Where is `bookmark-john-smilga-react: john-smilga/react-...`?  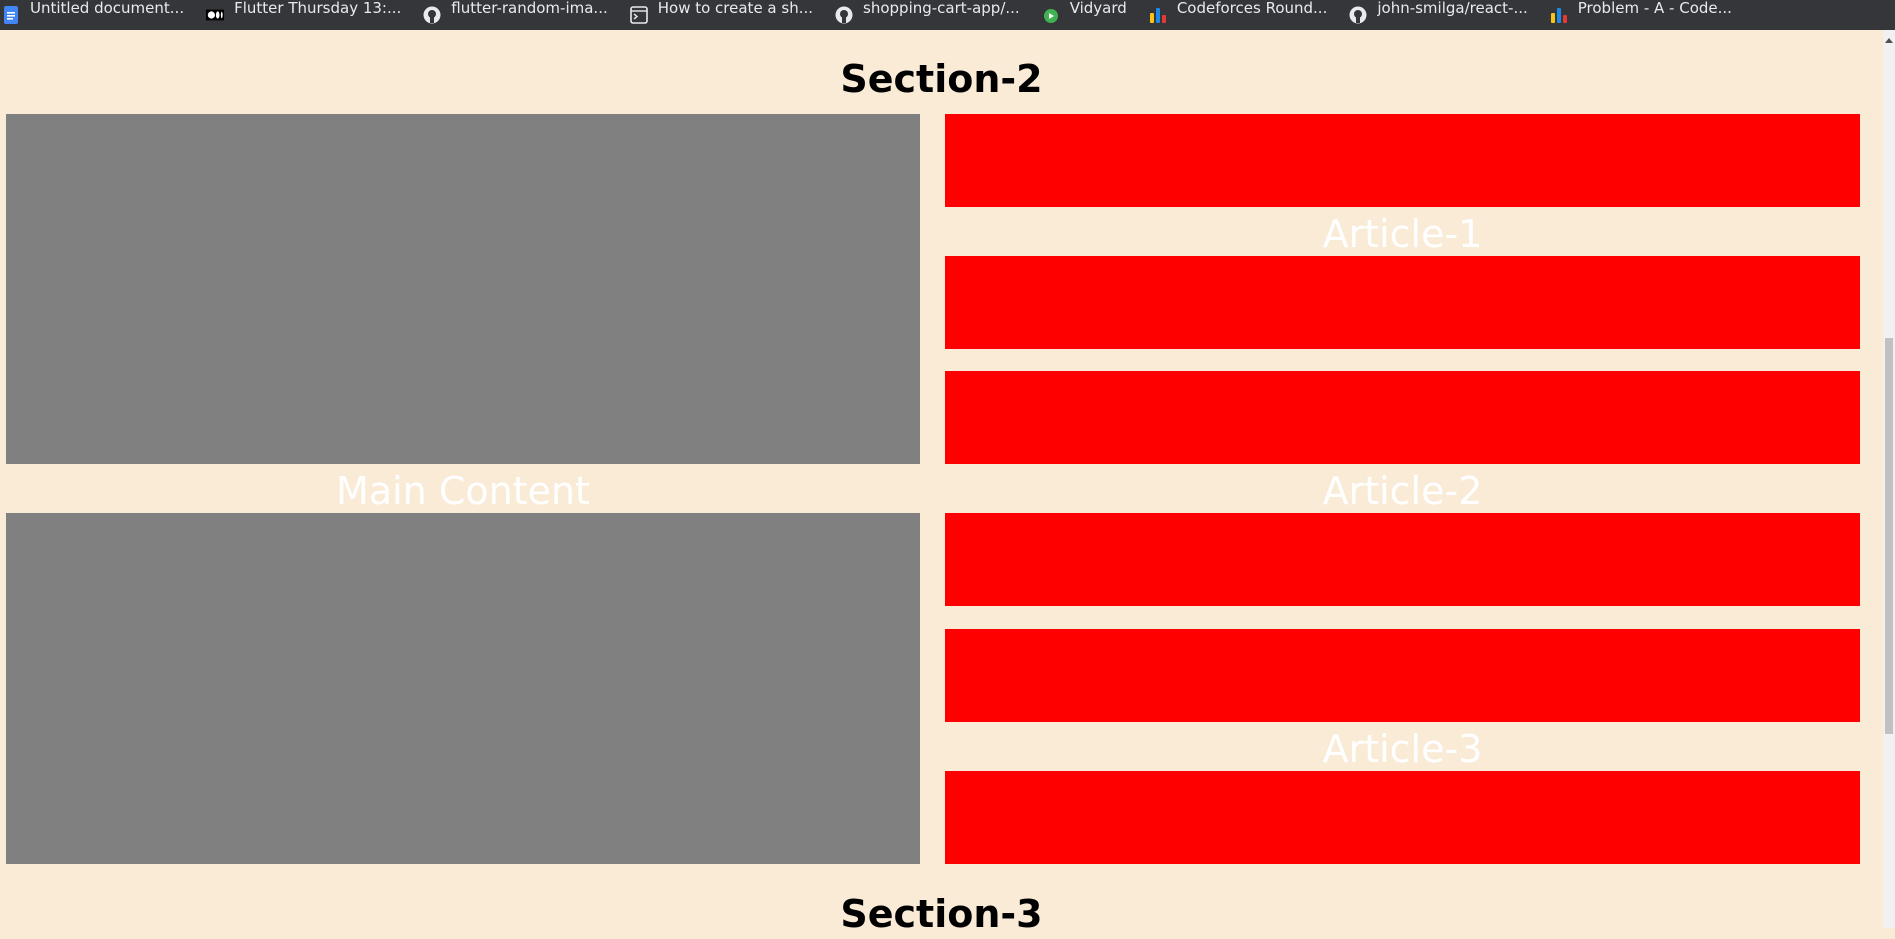
bookmark-john-smilga-react: john-smilga/react-... is located at coordinates (1438, 15).